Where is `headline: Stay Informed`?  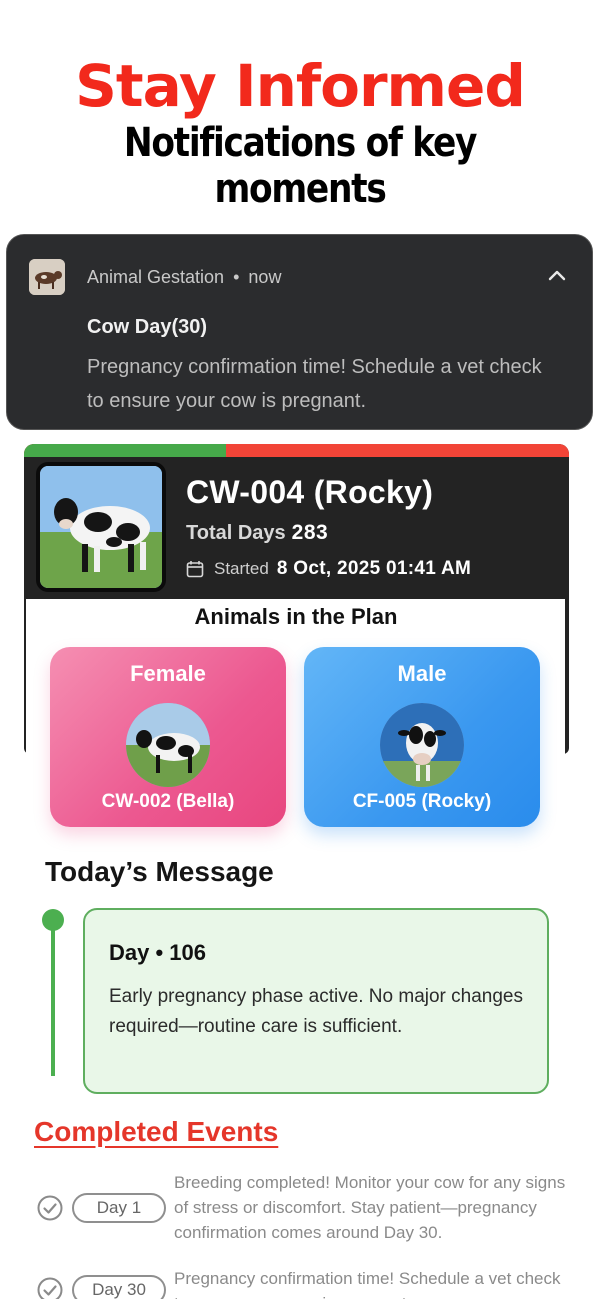
headline: Stay Informed is located at coordinates (300, 86).